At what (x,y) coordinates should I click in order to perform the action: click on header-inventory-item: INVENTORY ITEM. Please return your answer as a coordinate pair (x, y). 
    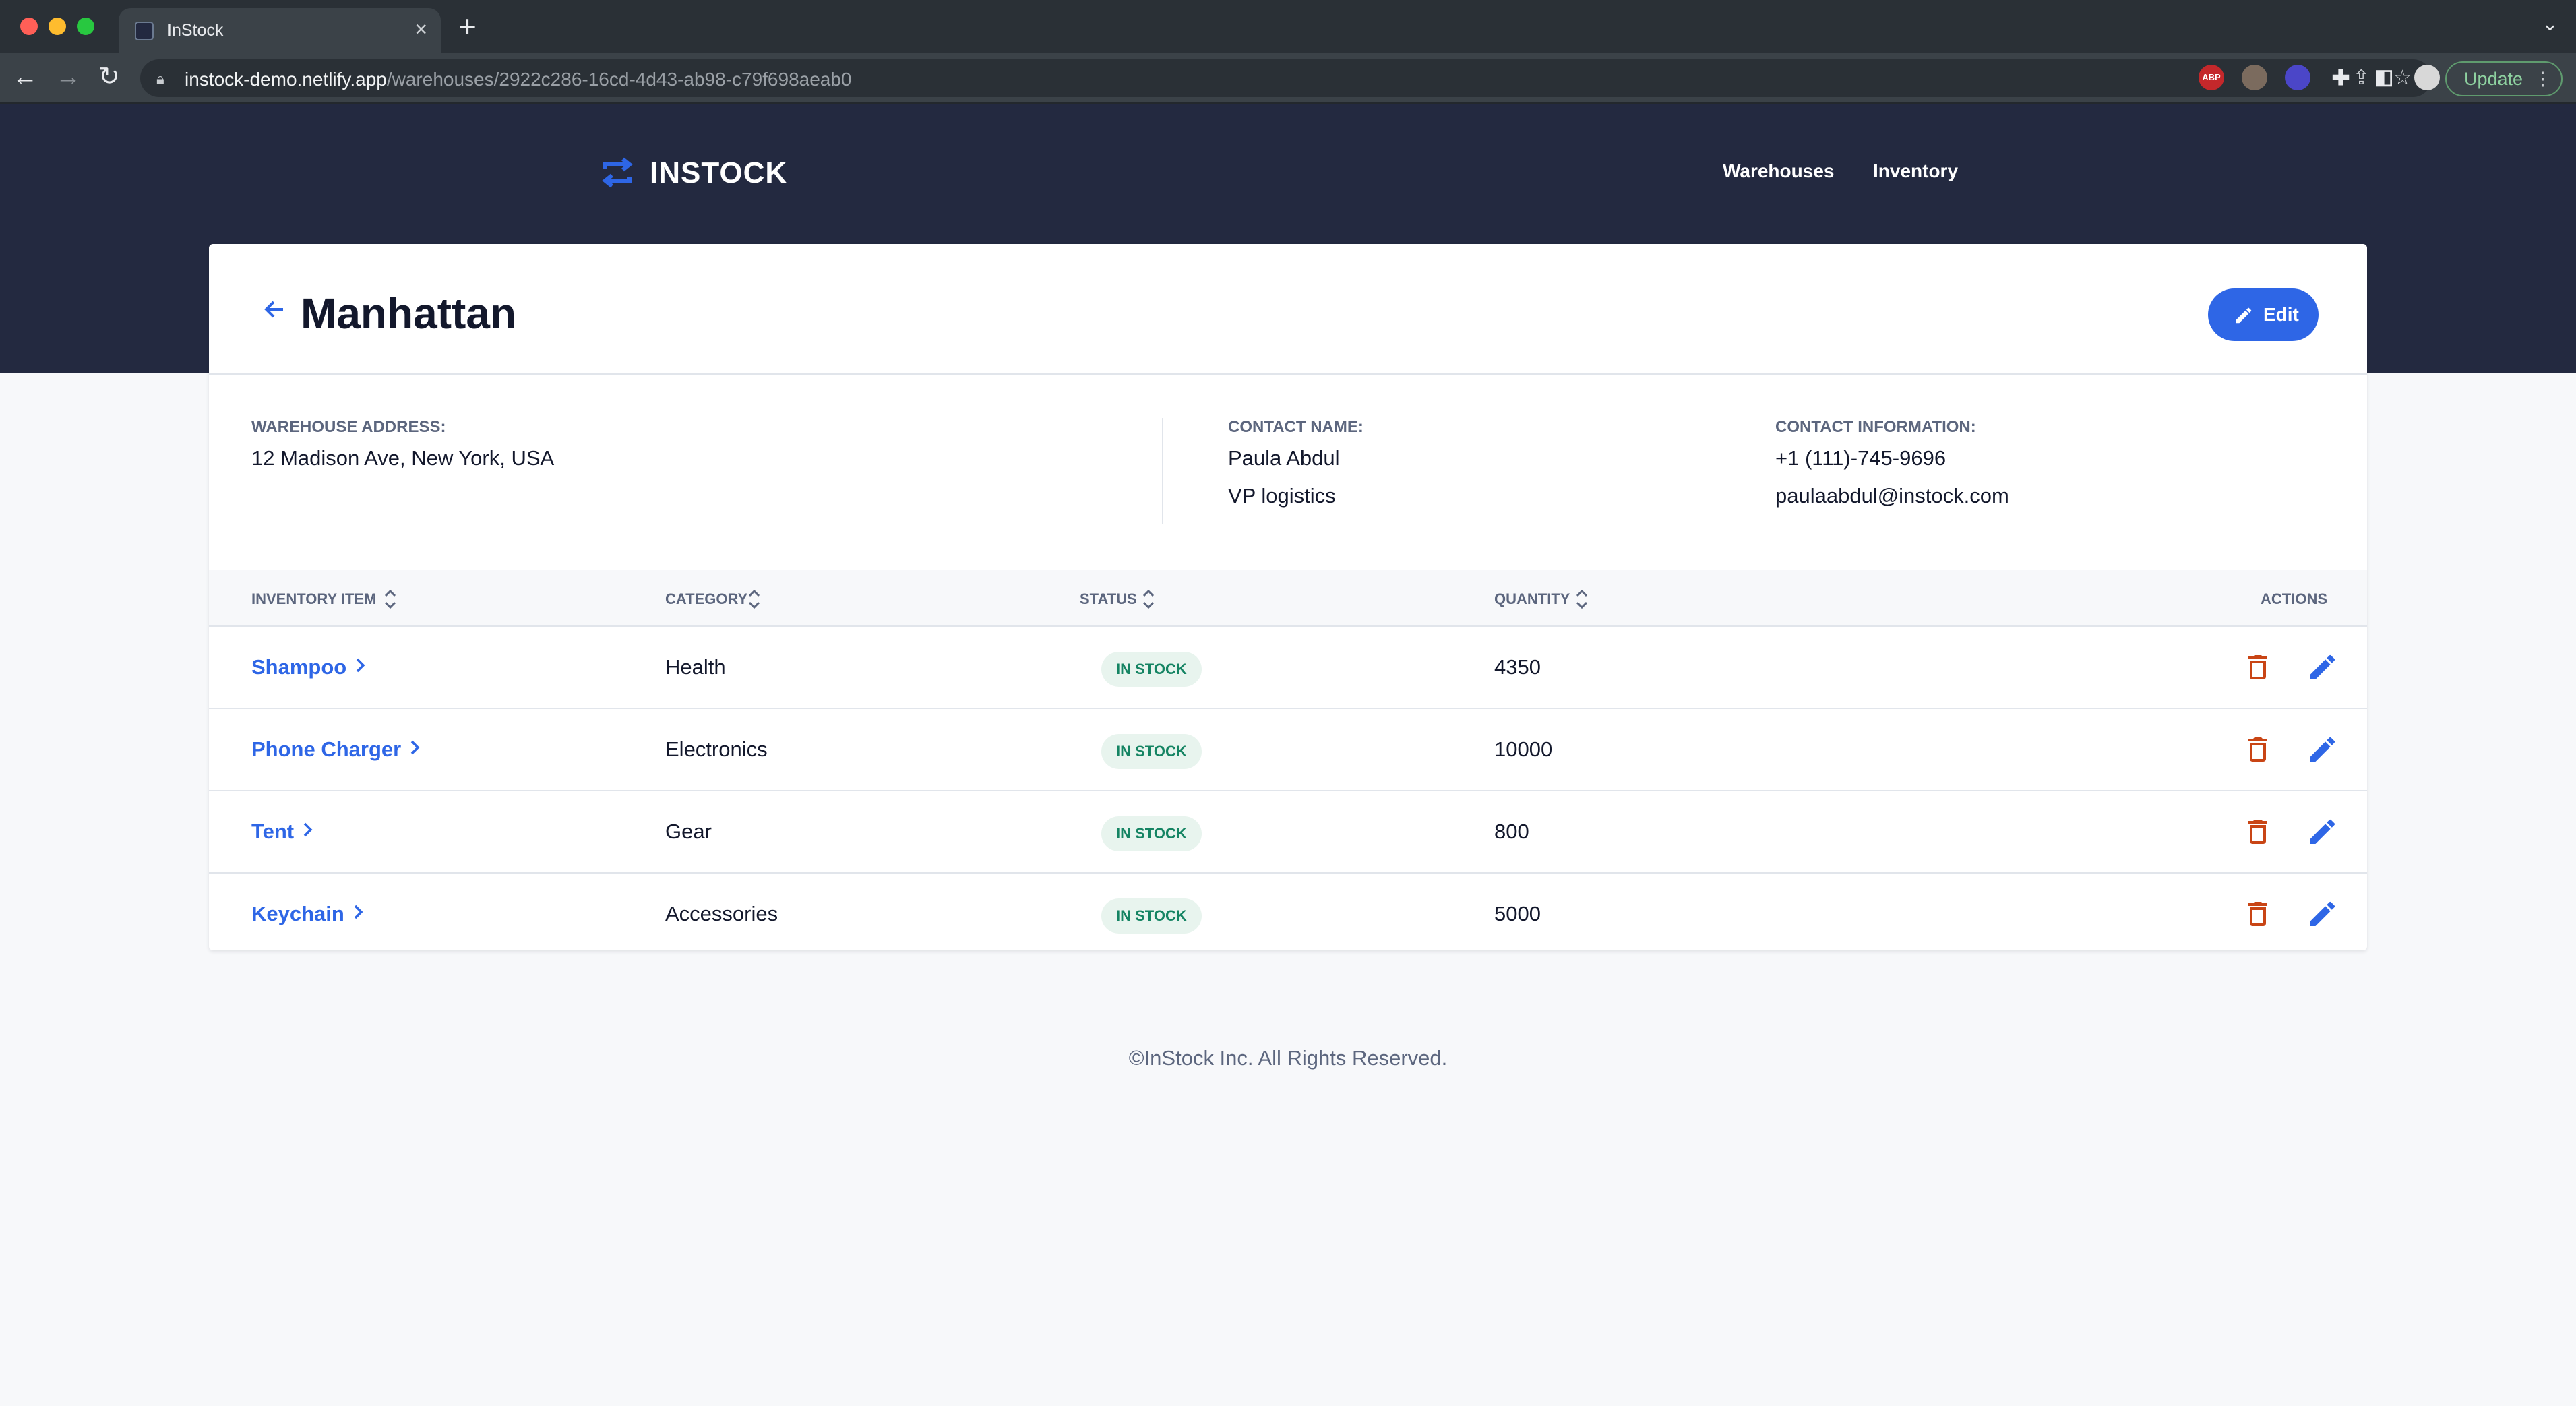
    Looking at the image, I should click on (323, 599).